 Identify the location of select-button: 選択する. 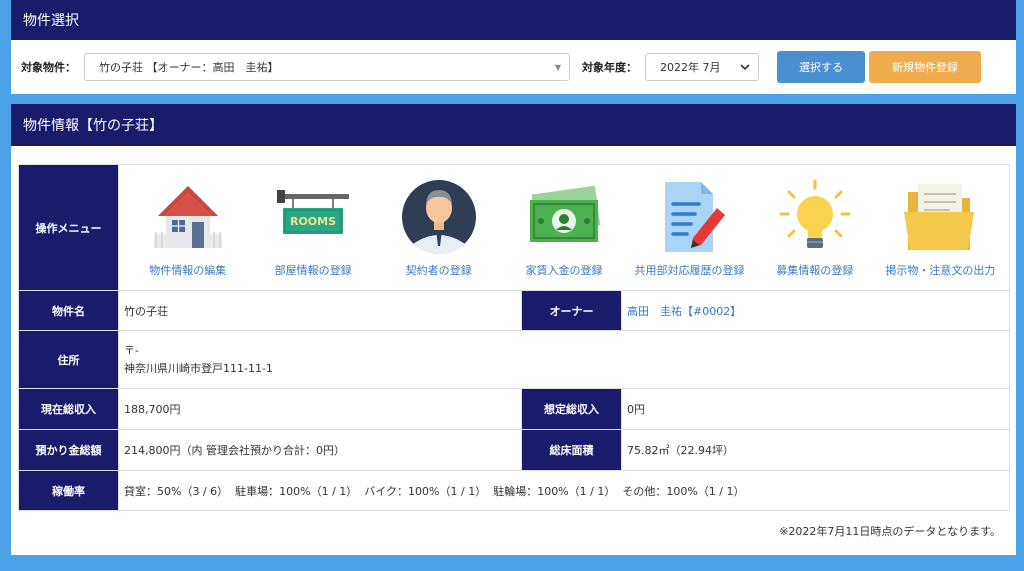
(821, 67).